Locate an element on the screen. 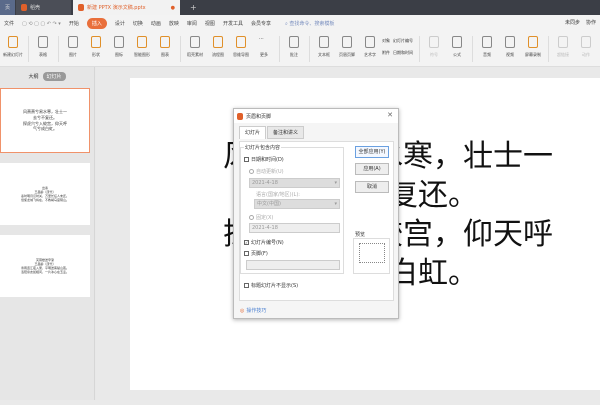  search-input: ⌕ 查找命令、搜索模板 is located at coordinates (309, 23).